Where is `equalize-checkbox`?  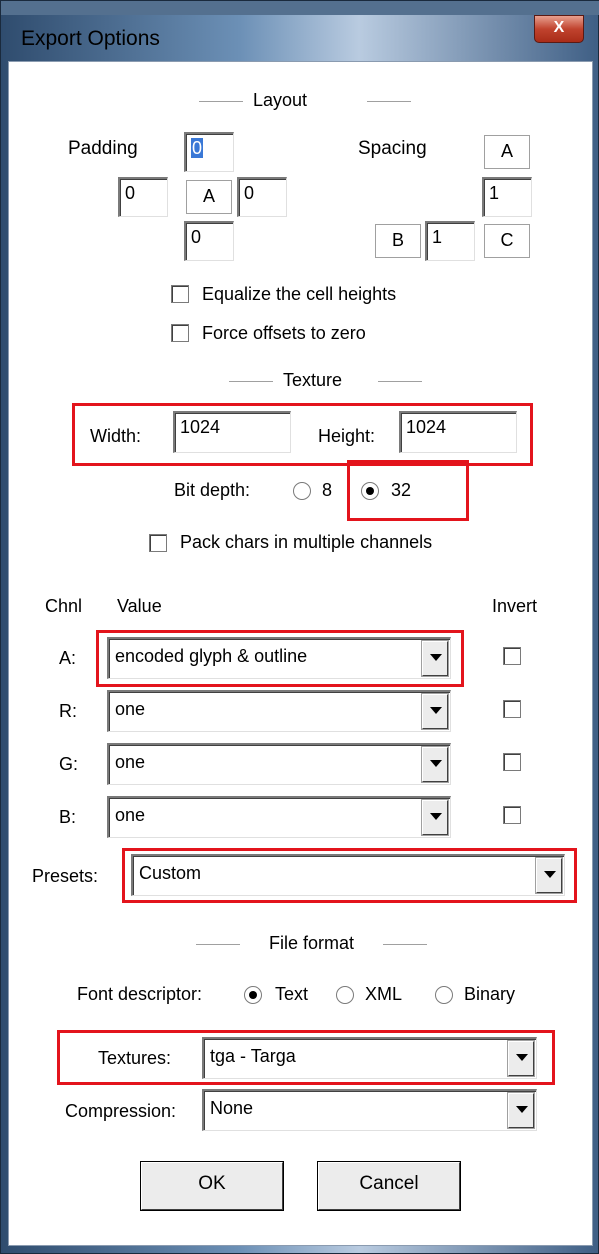 equalize-checkbox is located at coordinates (180, 294).